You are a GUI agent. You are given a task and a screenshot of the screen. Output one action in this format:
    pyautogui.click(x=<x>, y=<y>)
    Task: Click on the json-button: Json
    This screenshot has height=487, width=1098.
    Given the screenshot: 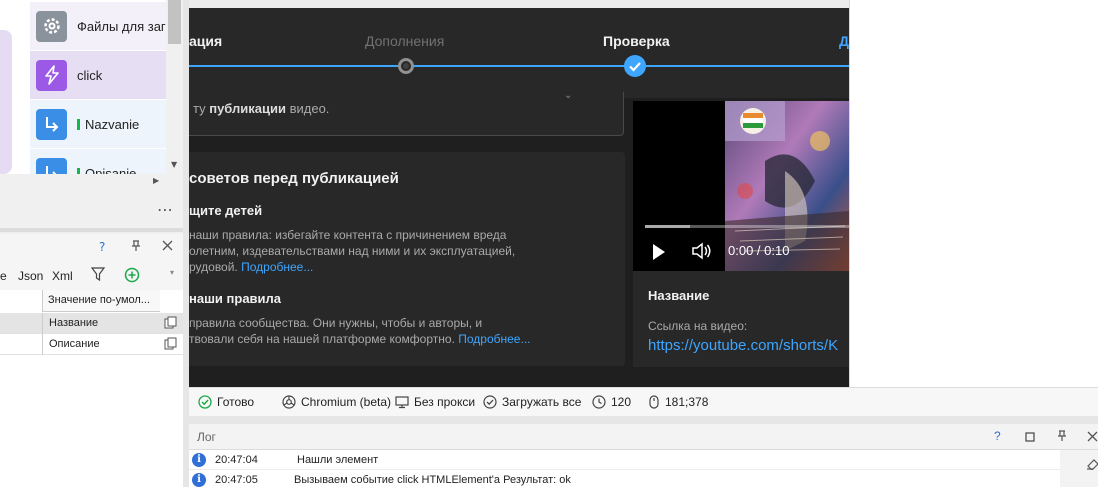 What is the action you would take?
    pyautogui.click(x=30, y=276)
    